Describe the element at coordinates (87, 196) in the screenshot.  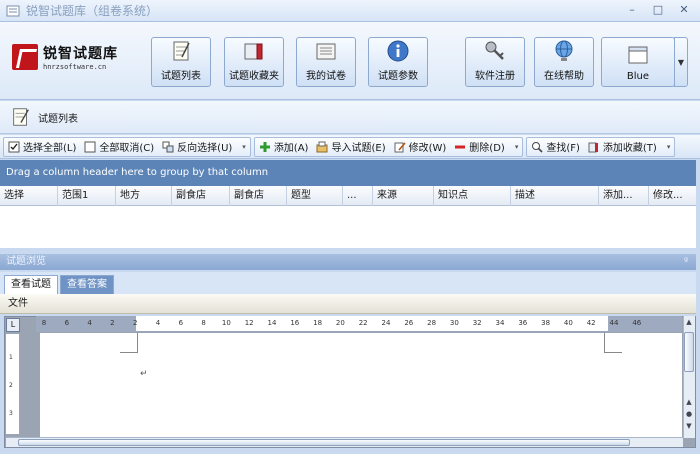
I see `col-range: 范围1` at that location.